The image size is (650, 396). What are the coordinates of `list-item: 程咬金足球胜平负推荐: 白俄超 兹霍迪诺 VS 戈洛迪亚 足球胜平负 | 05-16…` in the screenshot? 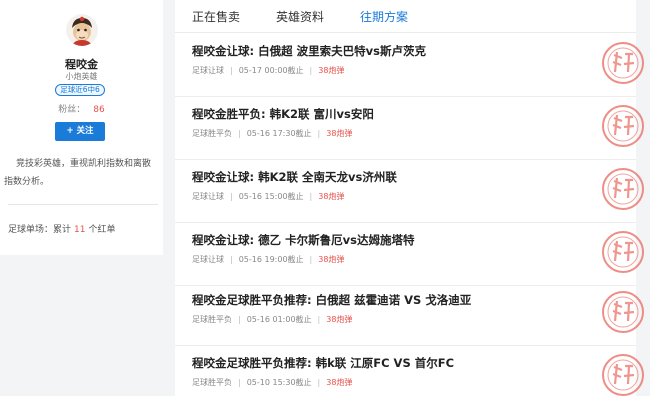 It's located at (409, 314).